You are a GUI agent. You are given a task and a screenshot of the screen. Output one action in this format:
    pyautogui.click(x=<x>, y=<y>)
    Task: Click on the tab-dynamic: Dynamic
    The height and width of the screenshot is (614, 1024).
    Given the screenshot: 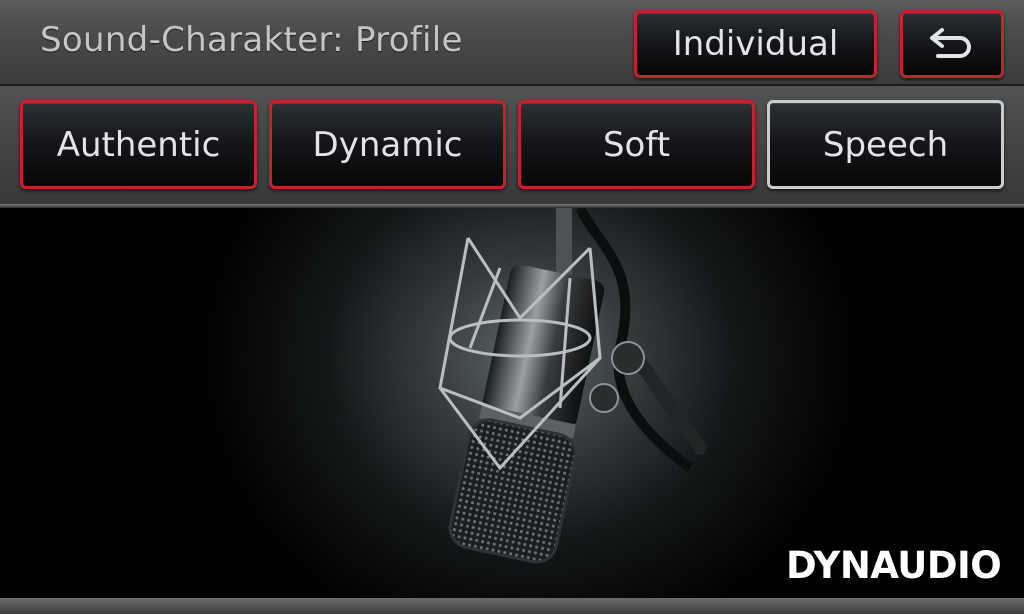 What is the action you would take?
    pyautogui.click(x=387, y=144)
    